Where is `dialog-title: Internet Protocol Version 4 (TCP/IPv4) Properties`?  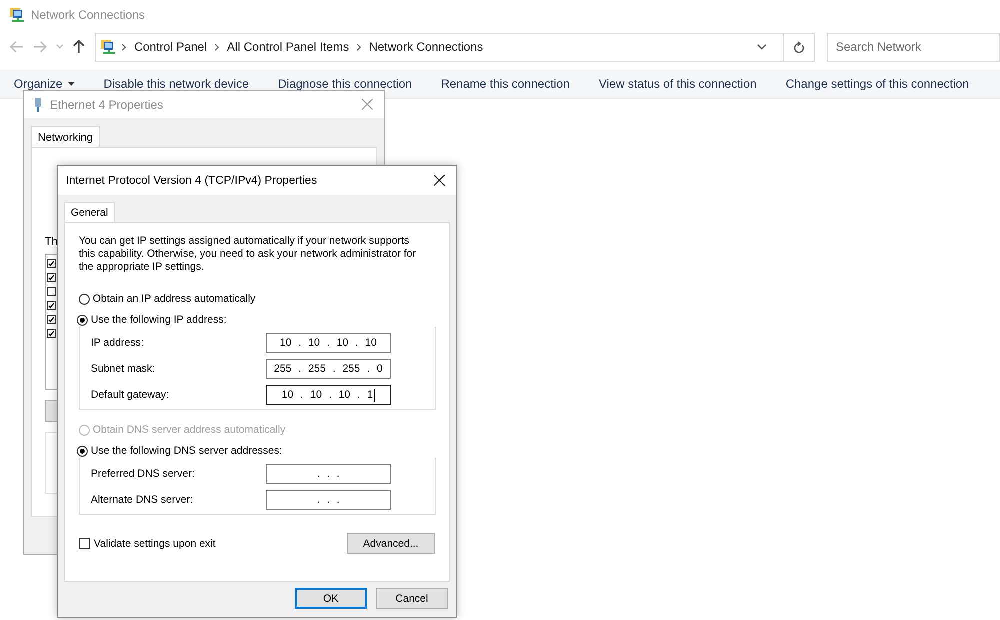 dialog-title: Internet Protocol Version 4 (TCP/IPv4) Properties is located at coordinates (192, 180).